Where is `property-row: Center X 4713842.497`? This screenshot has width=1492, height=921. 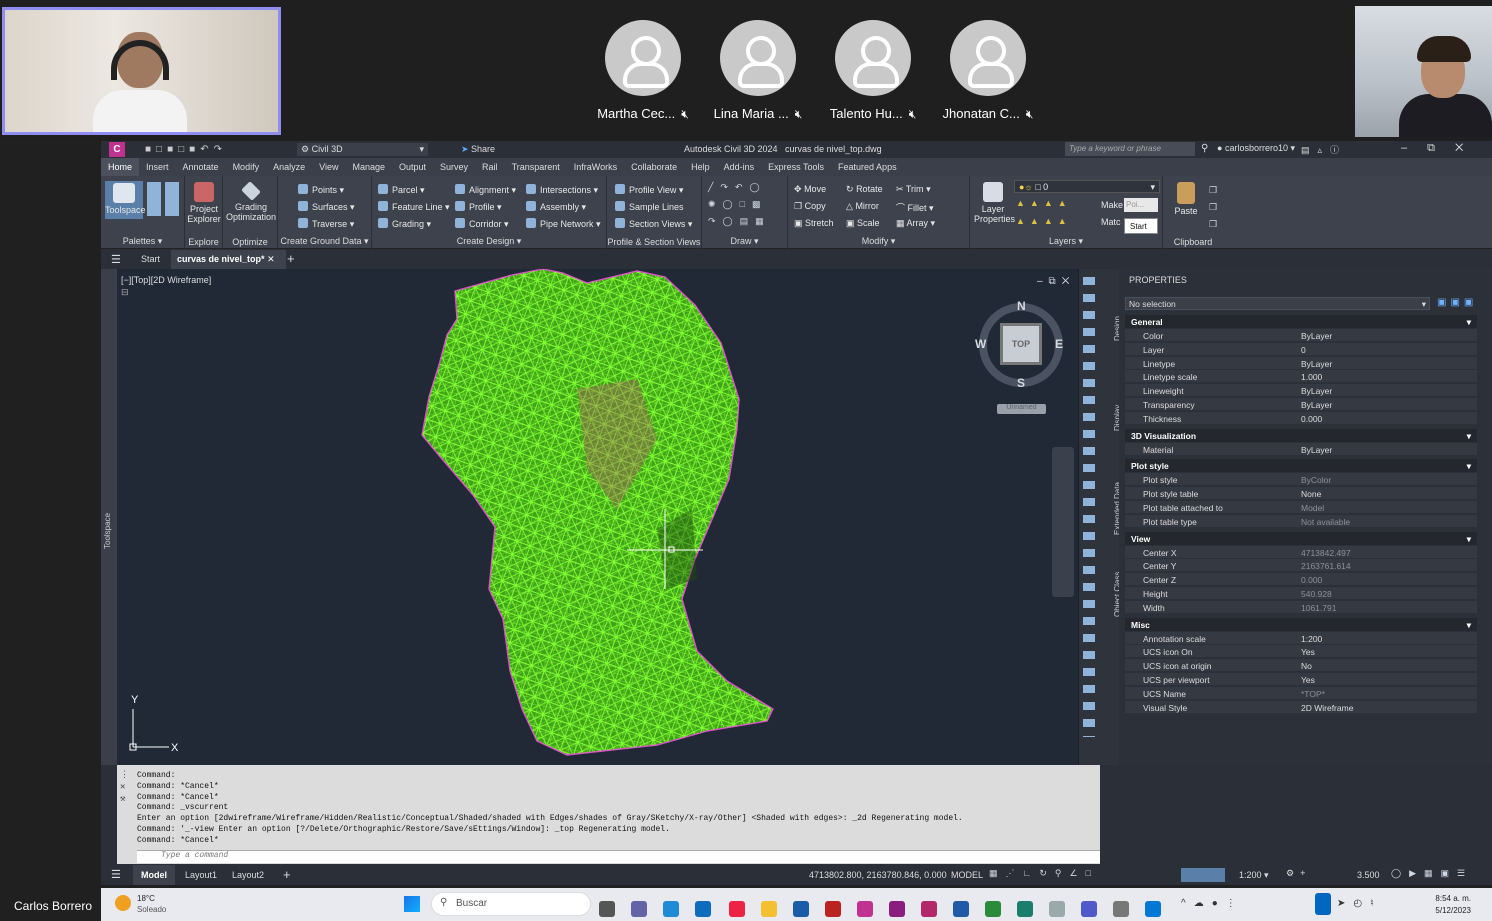 property-row: Center X 4713842.497 is located at coordinates (1301, 552).